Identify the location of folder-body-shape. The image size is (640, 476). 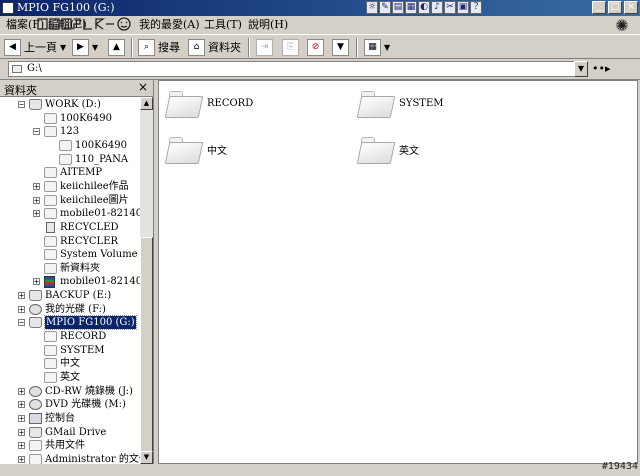
(184, 153).